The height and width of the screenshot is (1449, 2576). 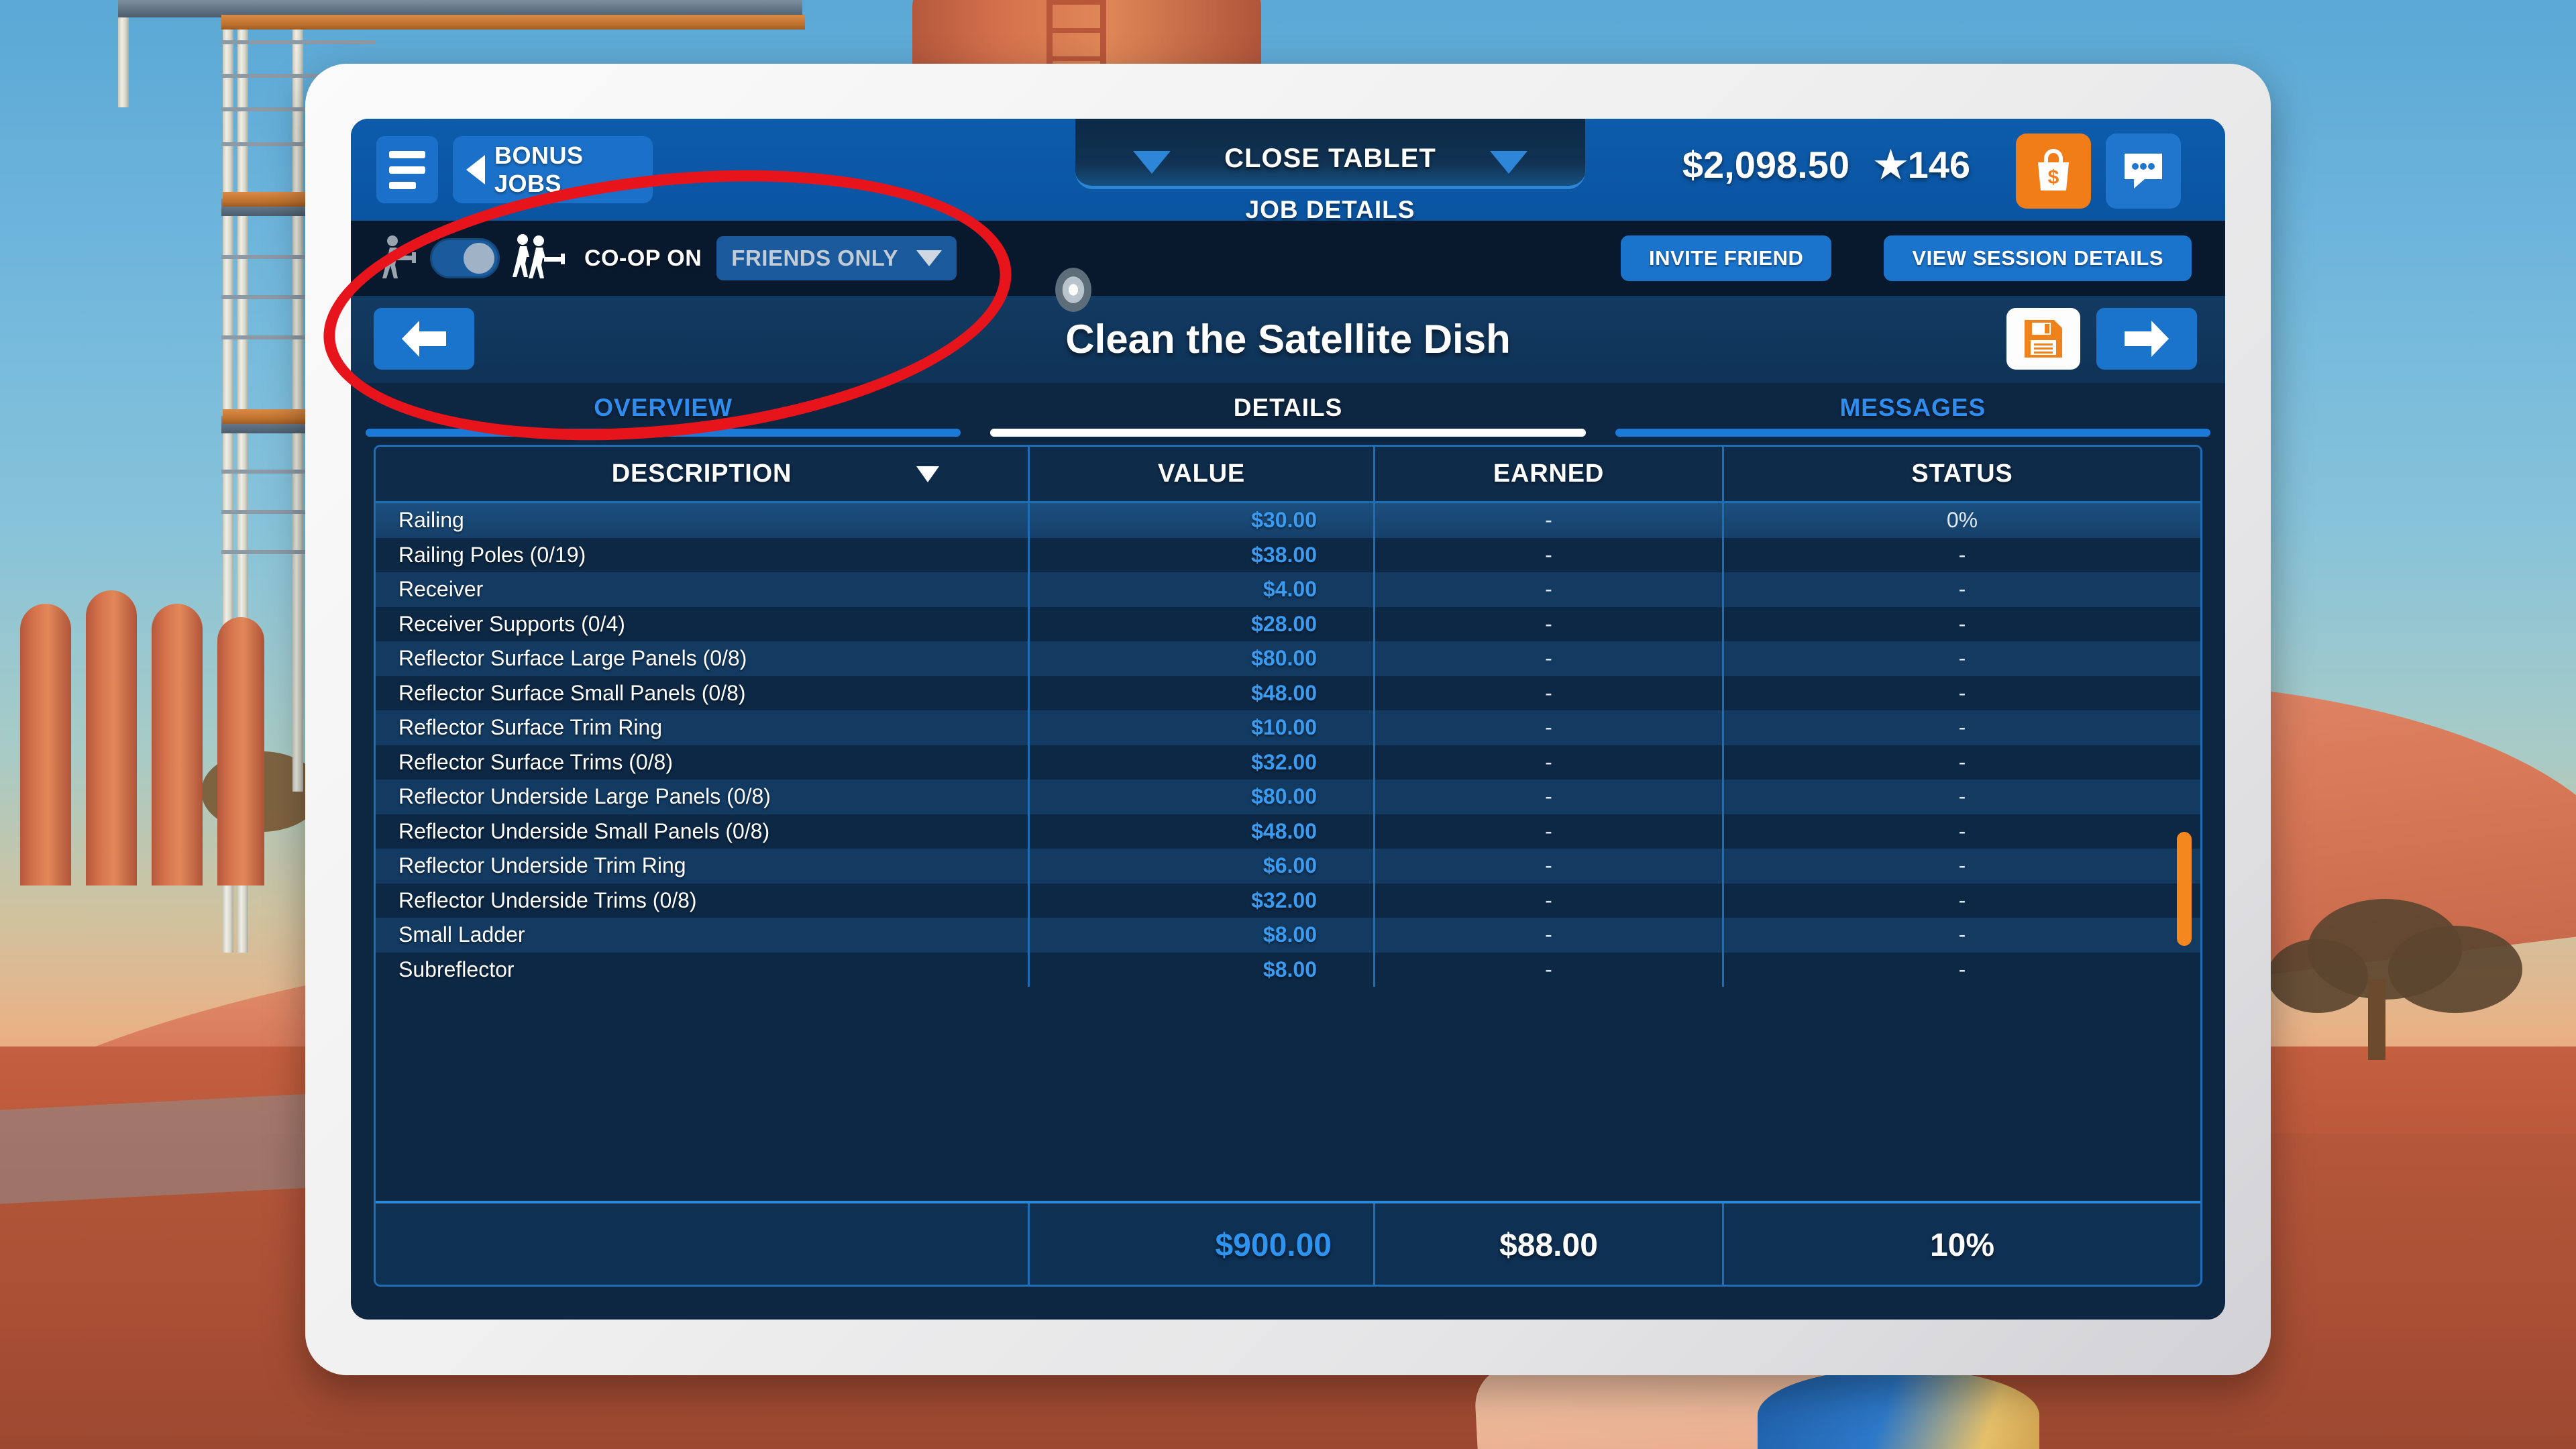 I want to click on bonus-jobs-label: BONUS JOBS, so click(x=539, y=169).